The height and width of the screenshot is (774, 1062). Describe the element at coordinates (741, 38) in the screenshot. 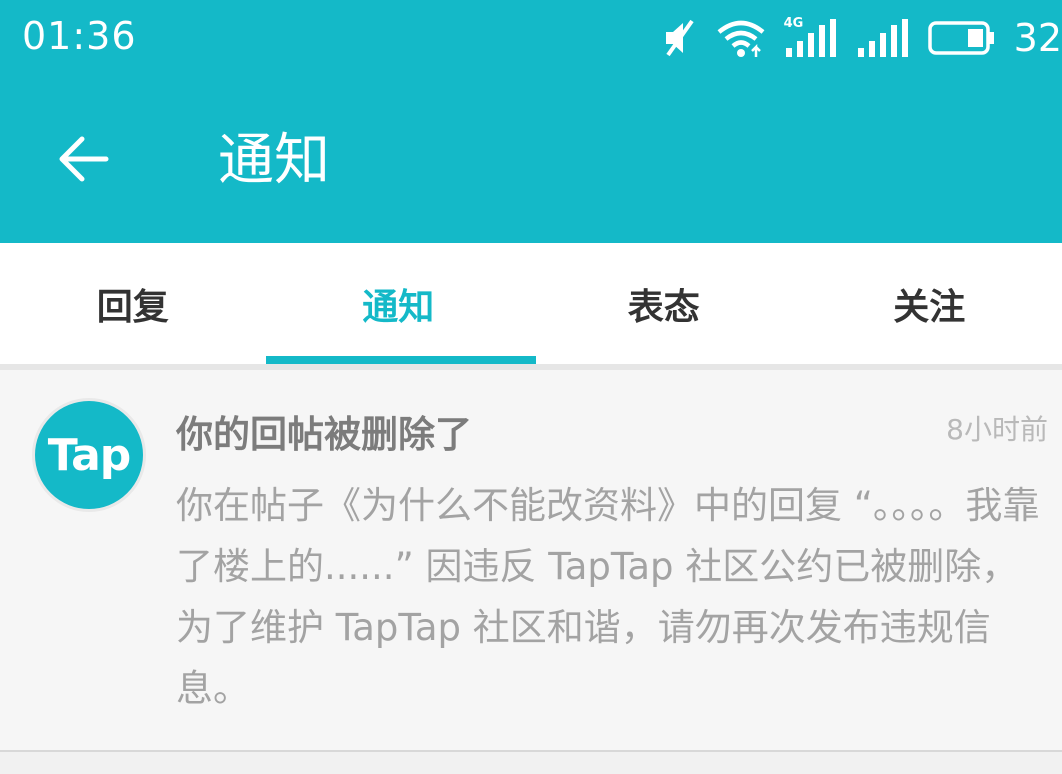

I see `wifi-icon` at that location.